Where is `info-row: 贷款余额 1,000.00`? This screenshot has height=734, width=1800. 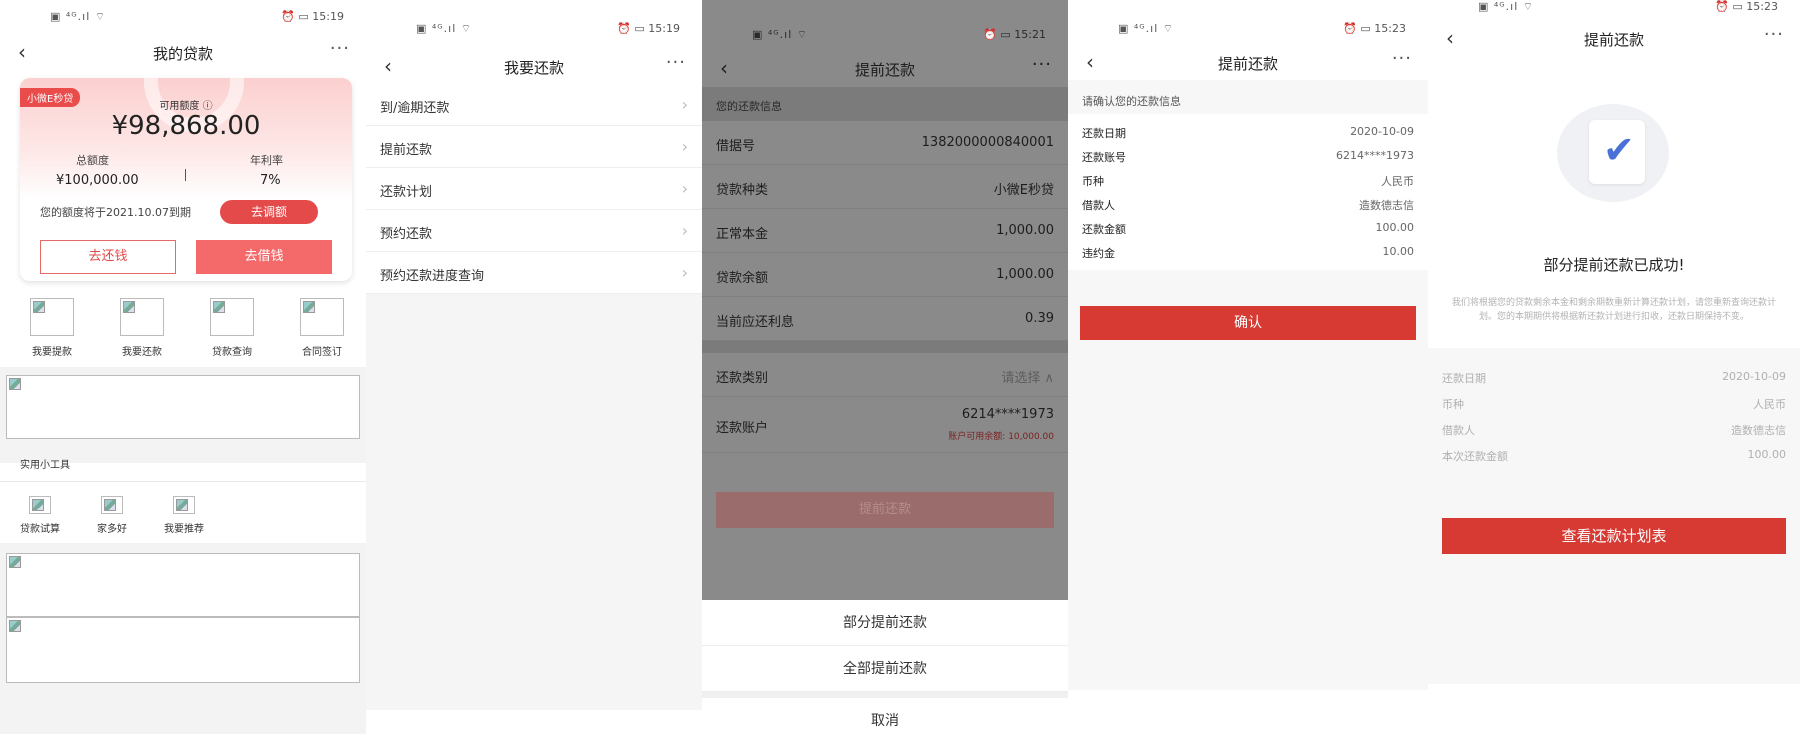
info-row: 贷款余额 1,000.00 is located at coordinates (885, 275).